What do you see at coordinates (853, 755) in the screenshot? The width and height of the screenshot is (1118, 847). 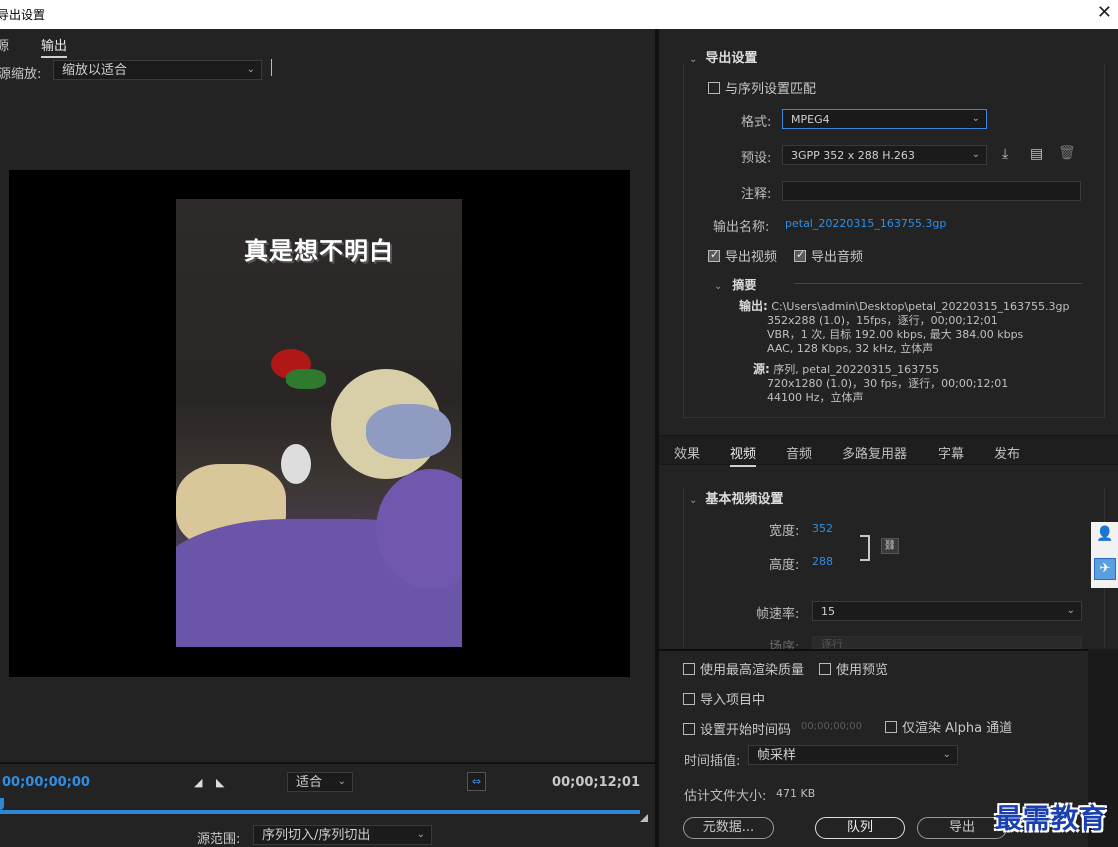 I see `interp-select: 帧采样 ⌄` at bounding box center [853, 755].